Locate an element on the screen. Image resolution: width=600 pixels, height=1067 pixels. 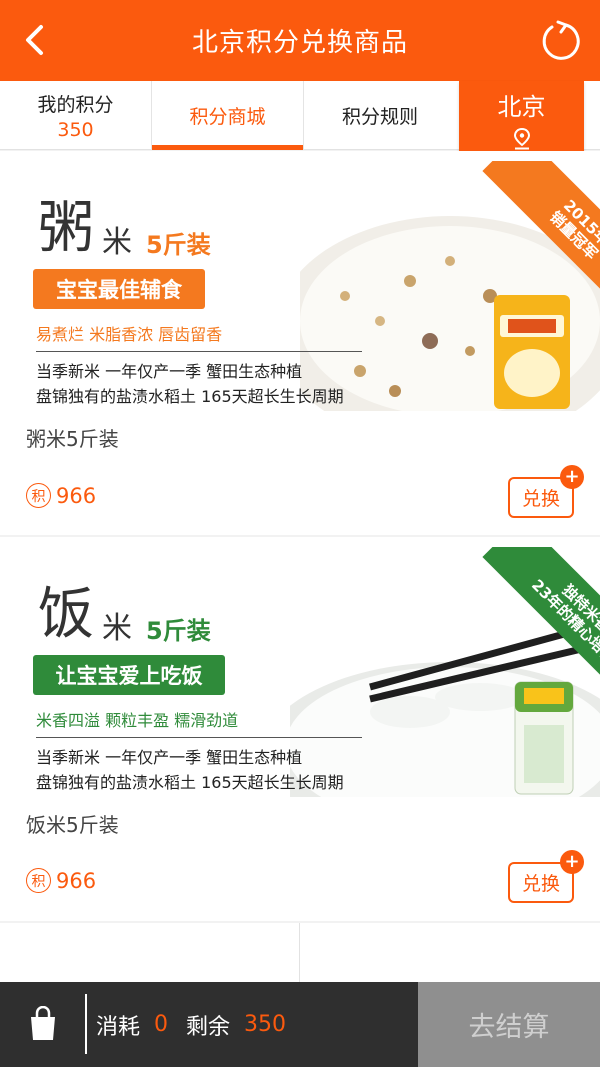
ribbon-band: 2015年 销量冠军 is located at coordinates (541, 236).